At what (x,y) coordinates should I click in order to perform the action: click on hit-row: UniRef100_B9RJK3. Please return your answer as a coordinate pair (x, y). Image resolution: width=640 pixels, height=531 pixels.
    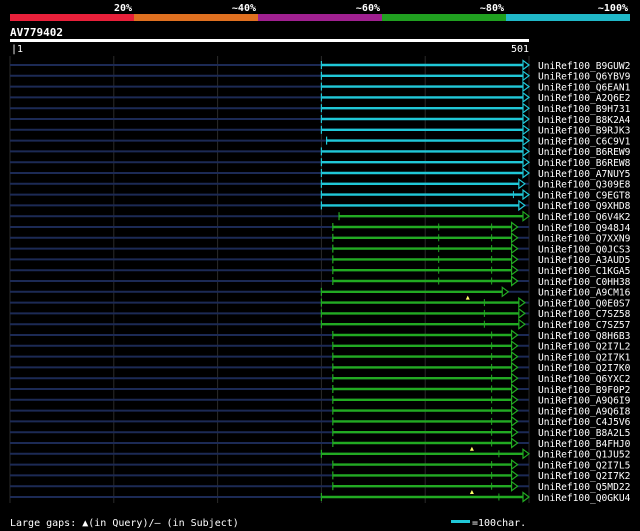
    Looking at the image, I should click on (320, 130).